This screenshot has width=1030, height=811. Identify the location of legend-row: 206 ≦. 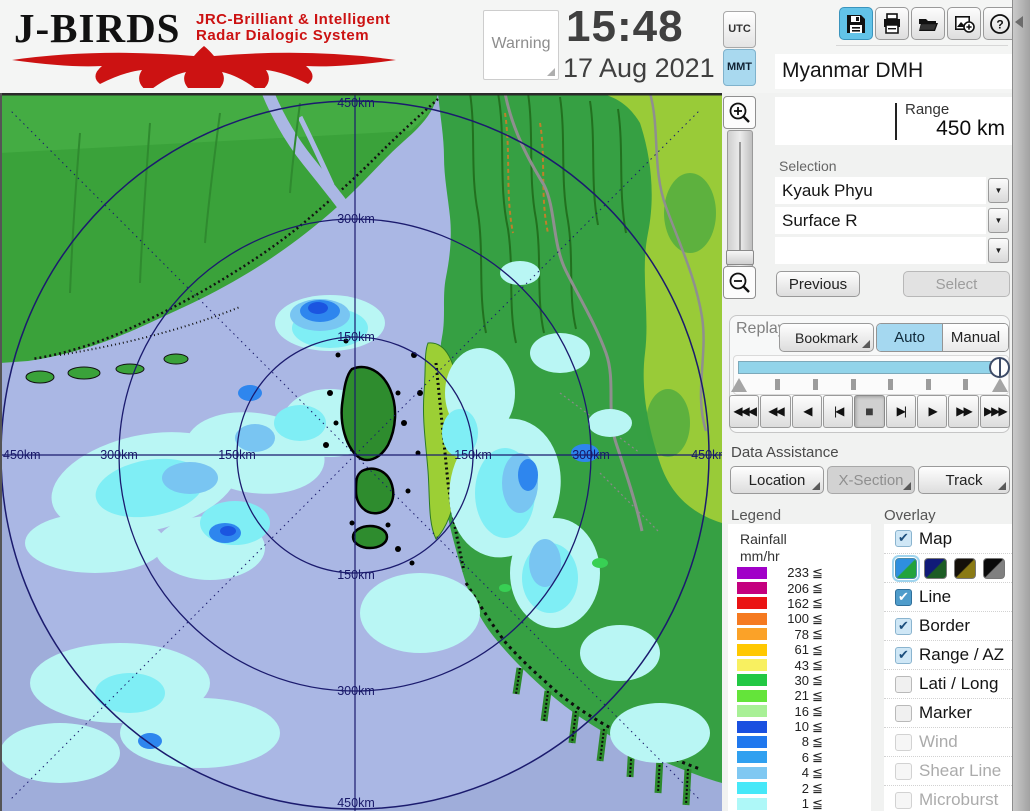
(796, 588).